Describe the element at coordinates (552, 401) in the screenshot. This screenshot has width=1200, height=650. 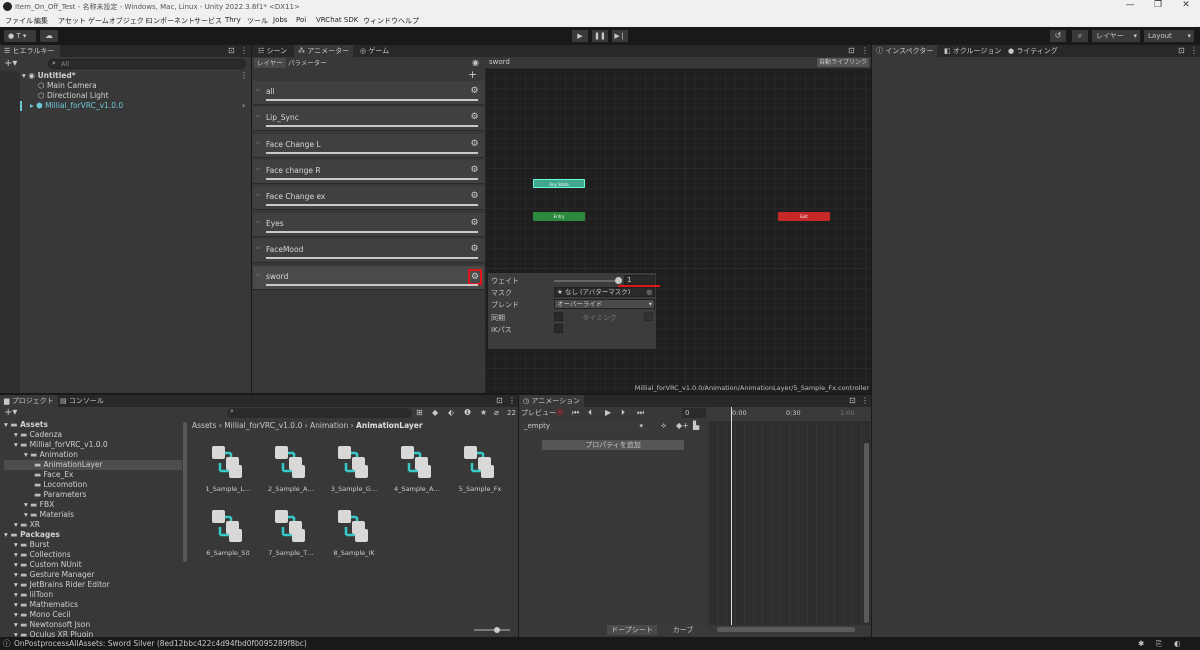
I see `tab-animation: ◷ アニメーション` at that location.